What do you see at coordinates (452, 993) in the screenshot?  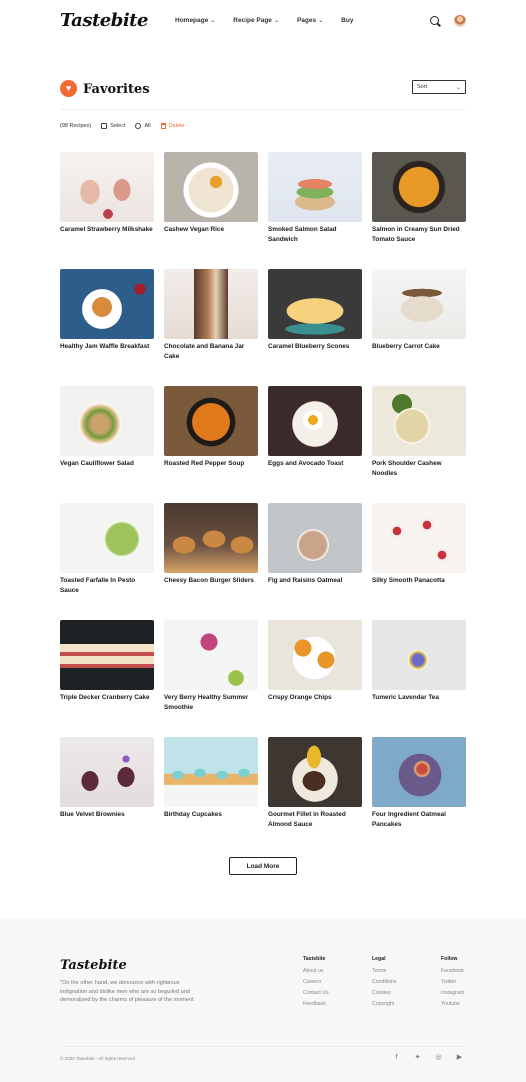 I see `footer-link: Instagram` at bounding box center [452, 993].